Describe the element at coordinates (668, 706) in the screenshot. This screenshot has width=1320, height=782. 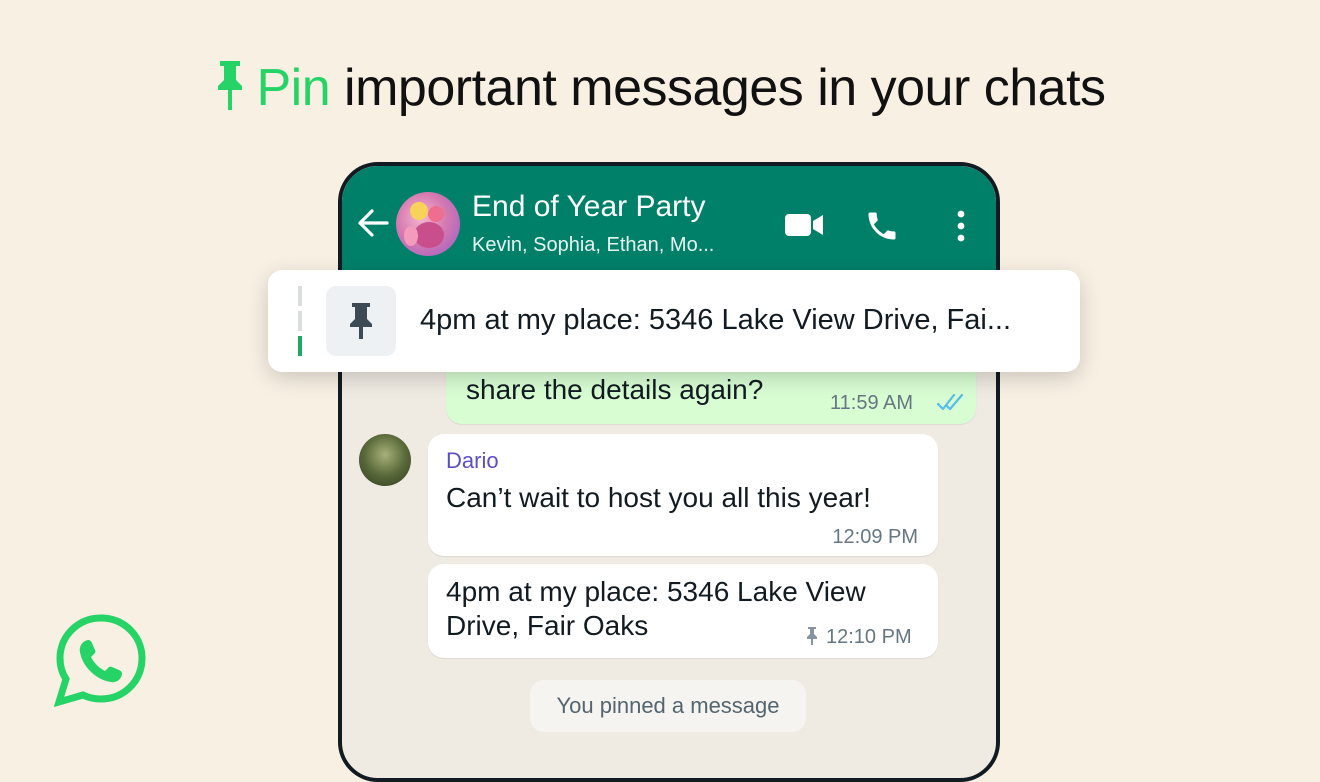
I see `system-note-pinned: You pinned a message` at that location.